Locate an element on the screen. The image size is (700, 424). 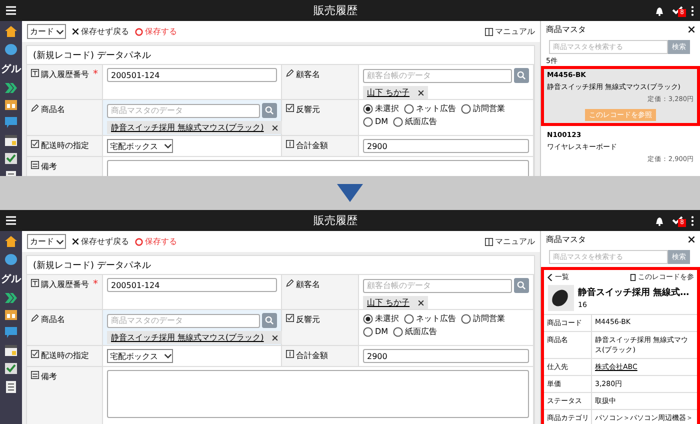
chevron-left-icon is located at coordinates (550, 277).